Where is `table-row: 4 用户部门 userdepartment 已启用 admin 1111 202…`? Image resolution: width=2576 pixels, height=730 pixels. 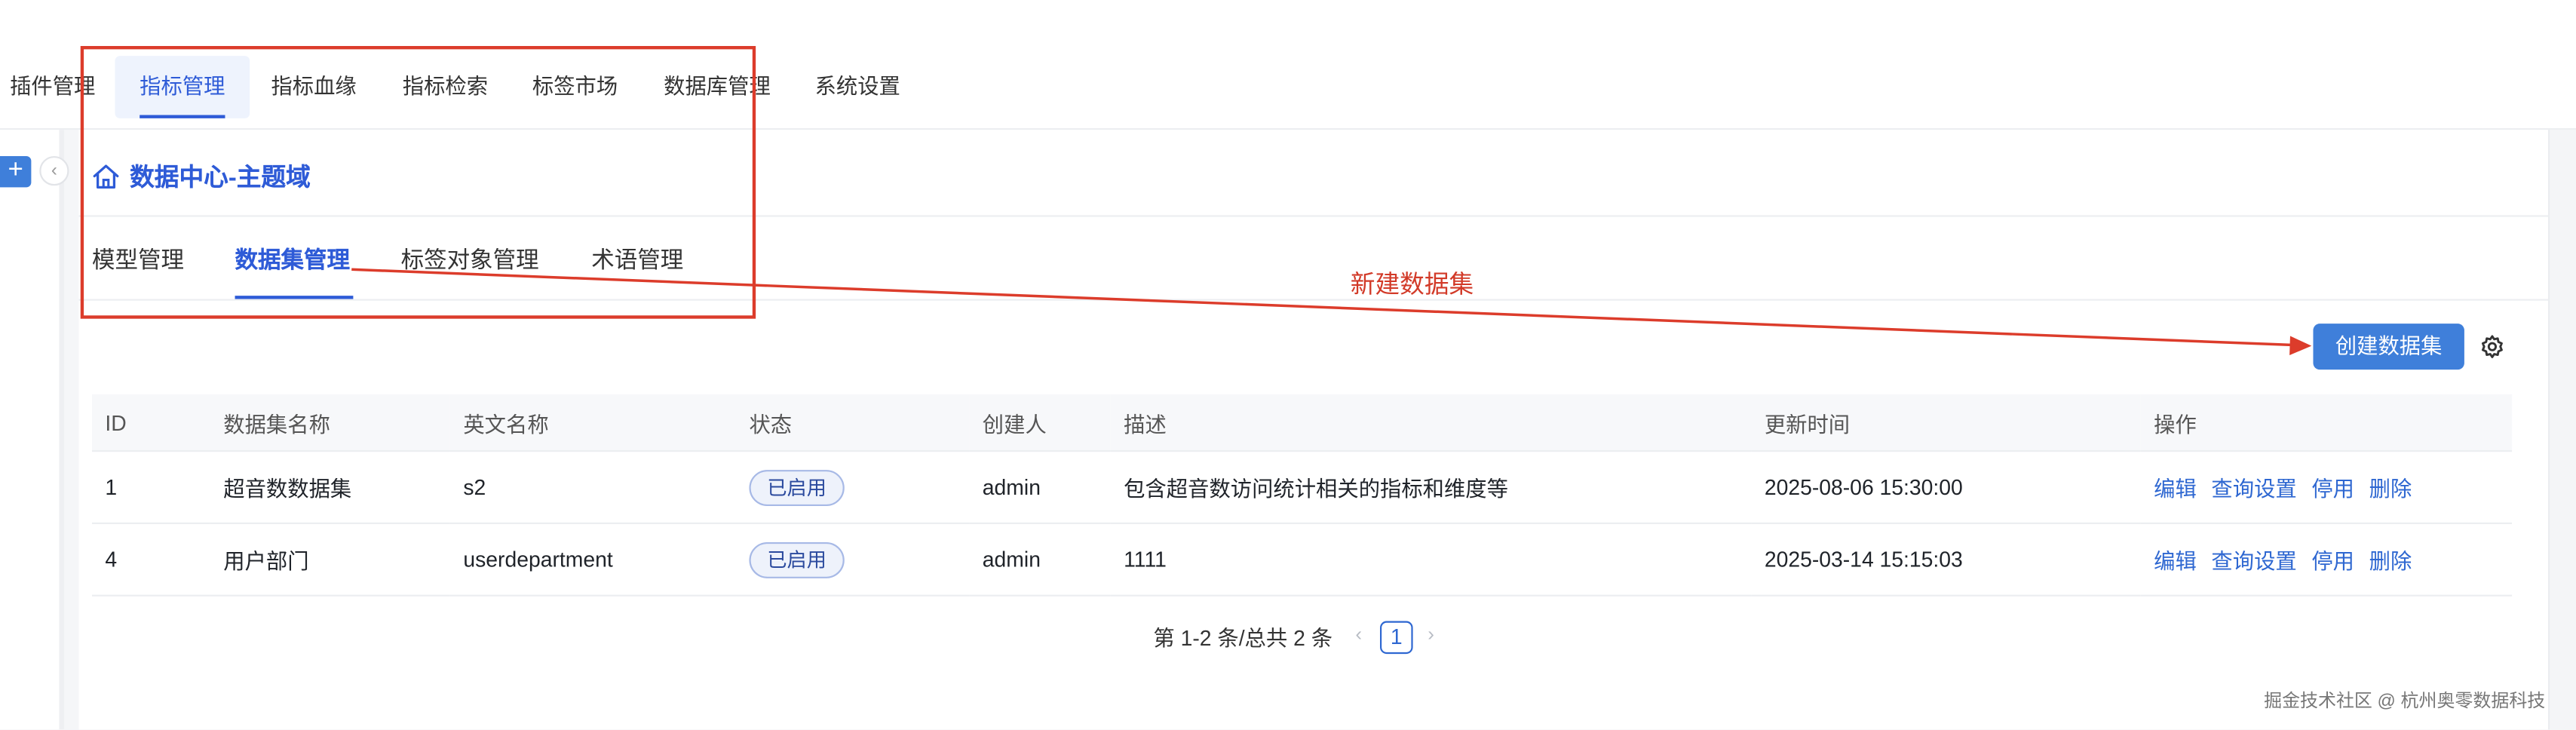 table-row: 4 用户部门 userdepartment 已启用 admin 1111 202… is located at coordinates (1302, 560).